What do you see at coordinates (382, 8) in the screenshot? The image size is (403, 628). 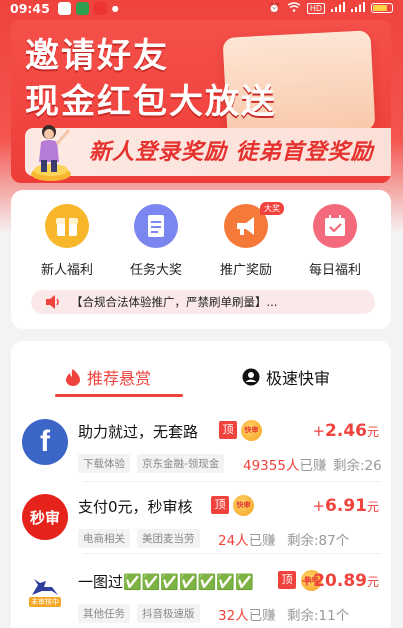 I see `battery-icon` at bounding box center [382, 8].